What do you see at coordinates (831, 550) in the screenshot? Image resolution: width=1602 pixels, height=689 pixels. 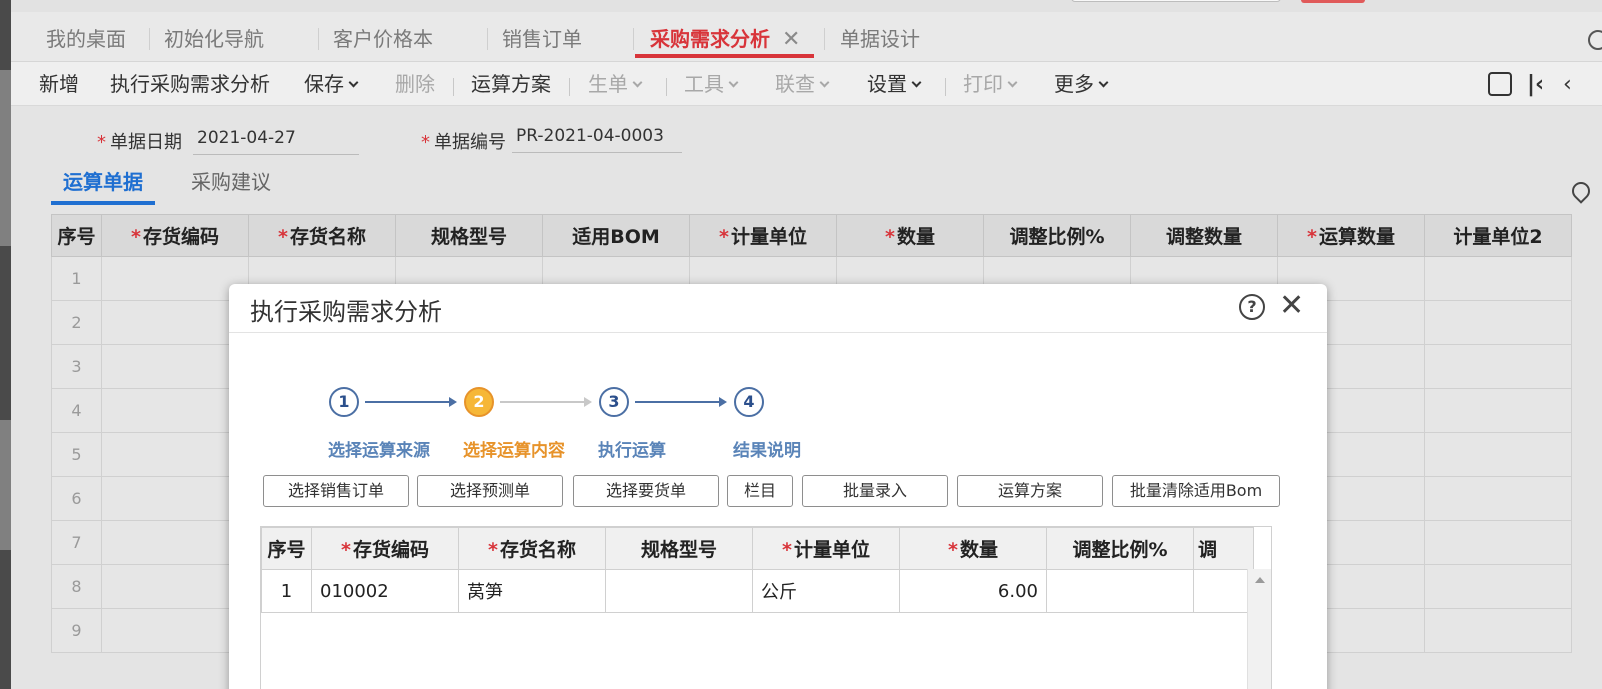 I see `col-header-label: 计量单位` at bounding box center [831, 550].